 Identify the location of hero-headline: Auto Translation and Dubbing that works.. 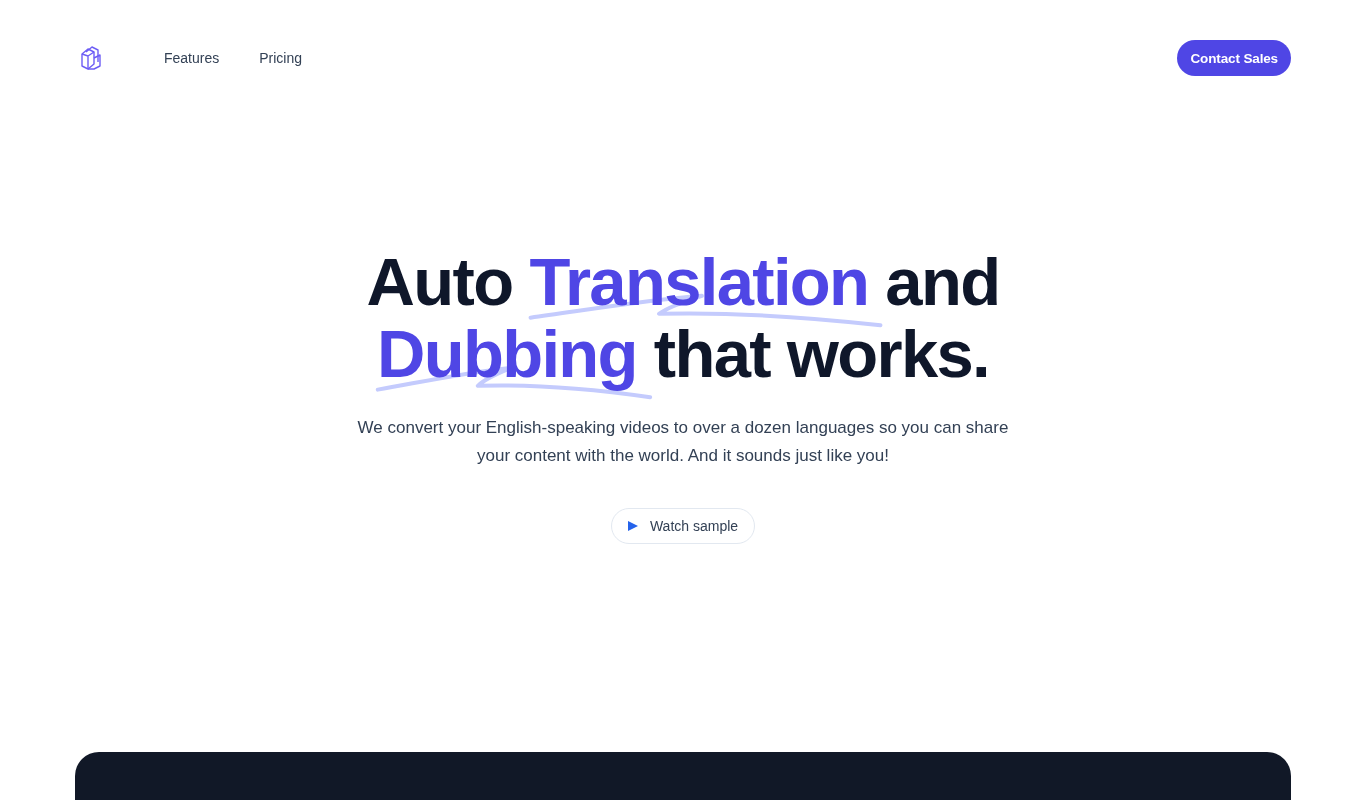
(683, 318).